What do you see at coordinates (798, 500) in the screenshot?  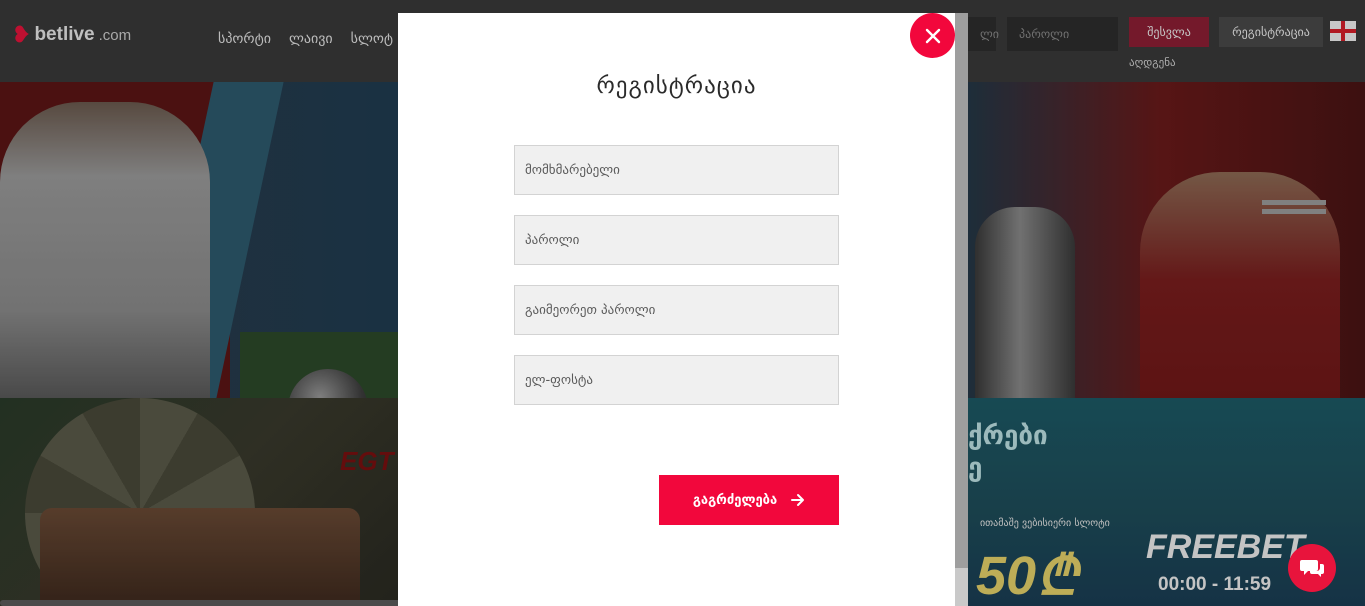 I see `arrow-right-icon` at bounding box center [798, 500].